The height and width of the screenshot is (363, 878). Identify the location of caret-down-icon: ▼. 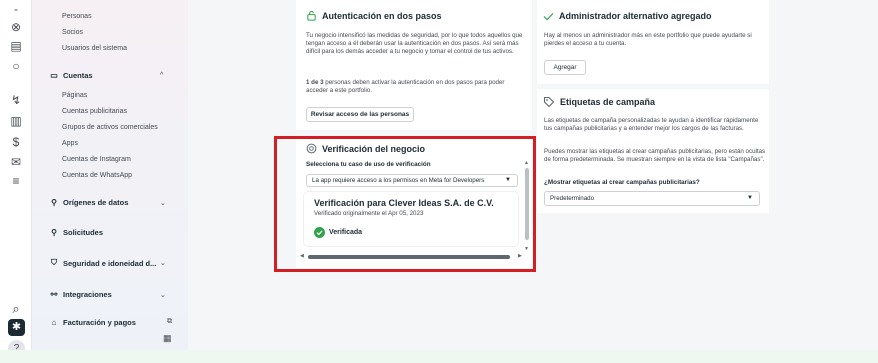
(750, 198).